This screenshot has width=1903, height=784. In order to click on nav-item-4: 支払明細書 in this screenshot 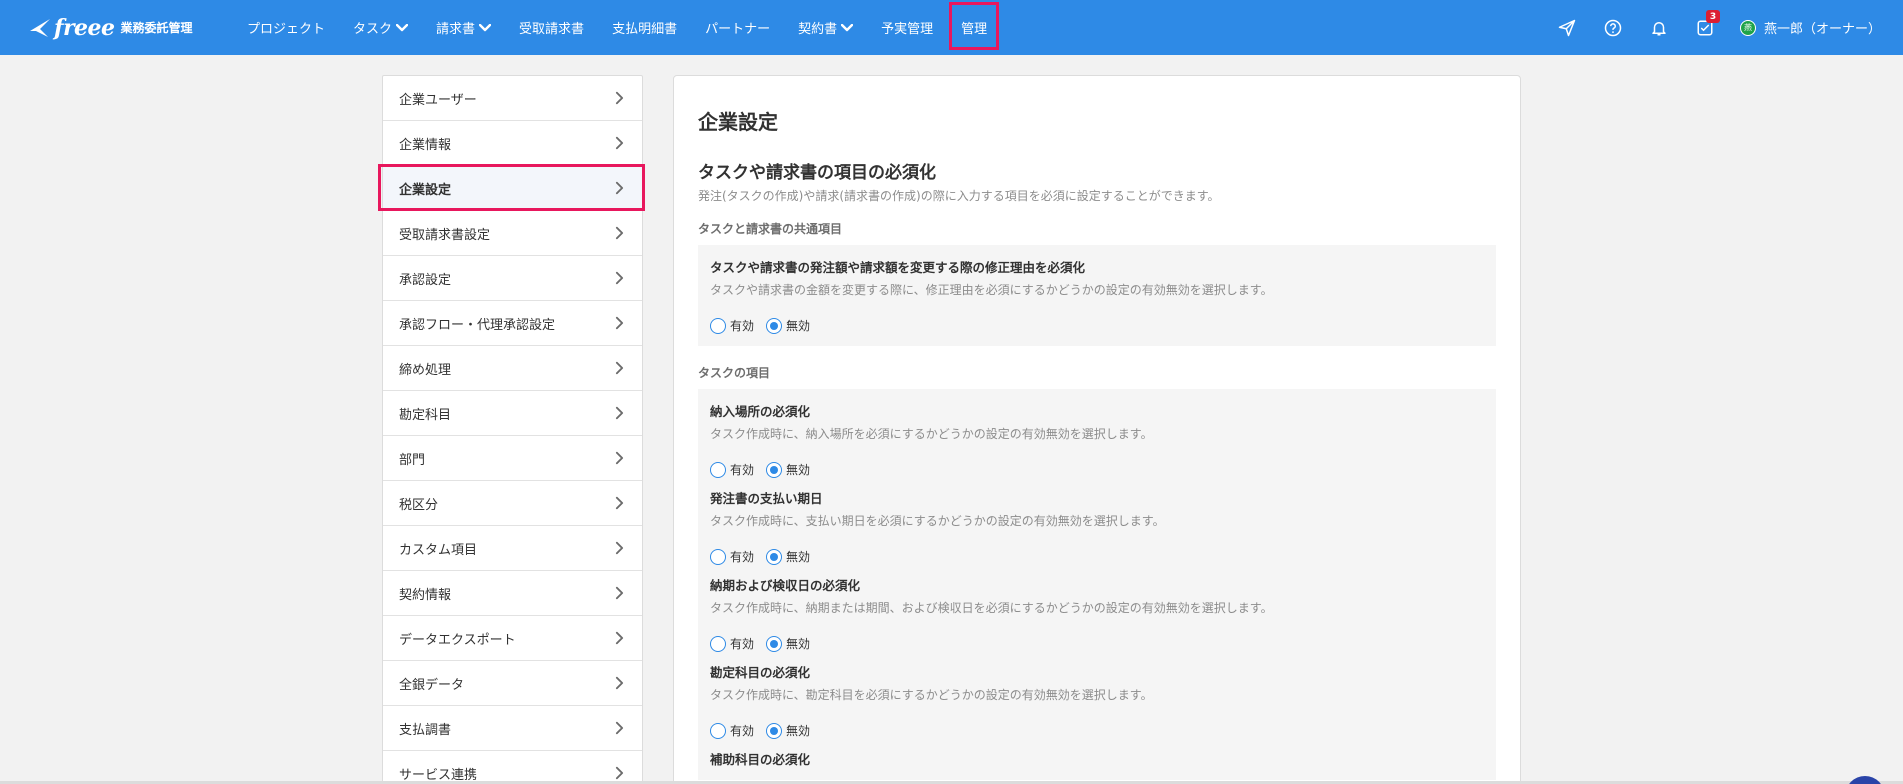, I will do `click(644, 27)`.